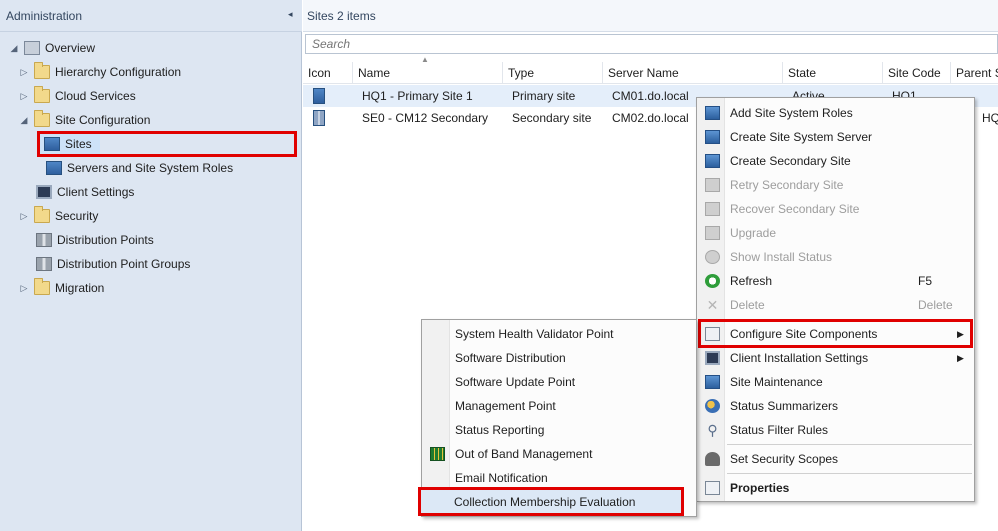  I want to click on menu-item-label: System Health Validator Point, so click(534, 334).